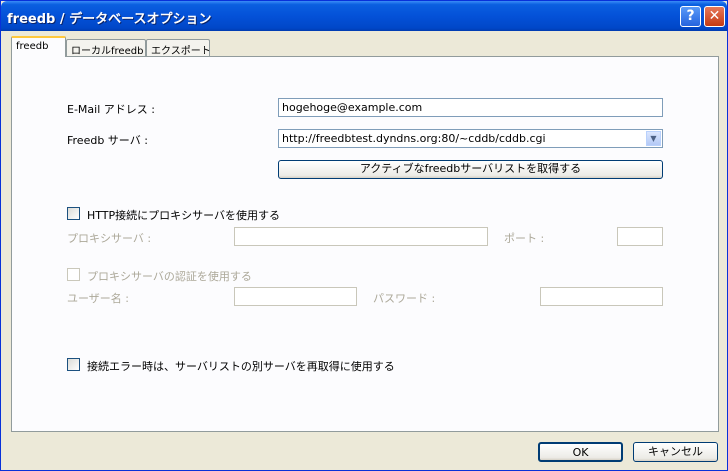 This screenshot has width=728, height=471. What do you see at coordinates (524, 238) in the screenshot?
I see `port-label: ポート :` at bounding box center [524, 238].